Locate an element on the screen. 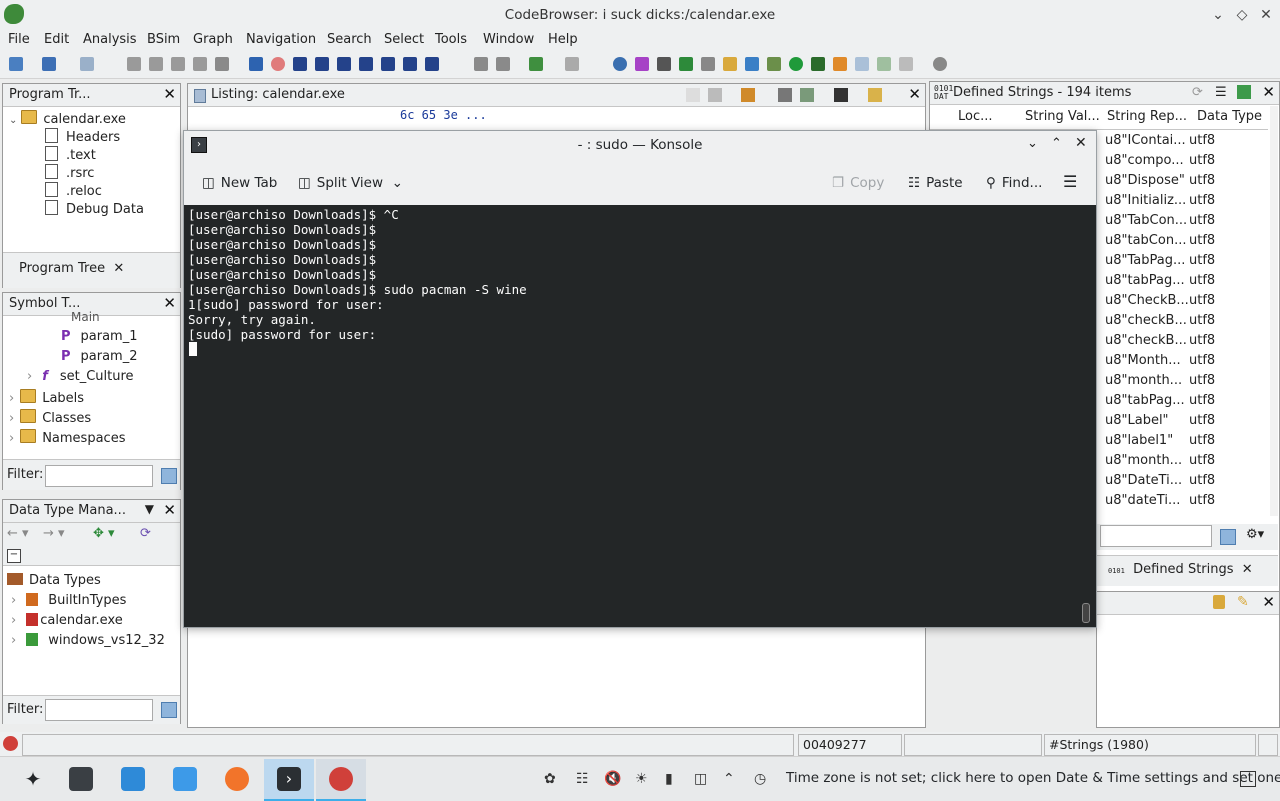 This screenshot has height=801, width=1280. script-icon is located at coordinates (752, 64).